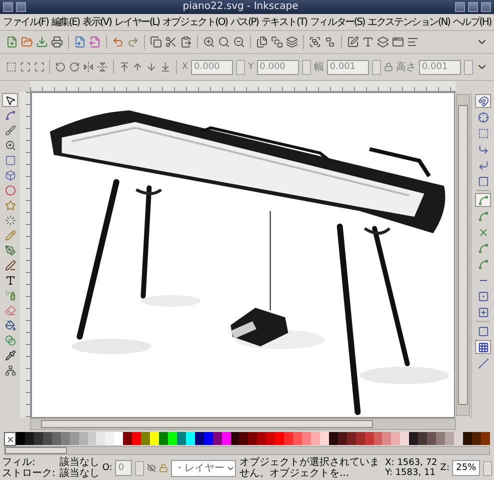  I want to click on pencil-icon, so click(10, 235).